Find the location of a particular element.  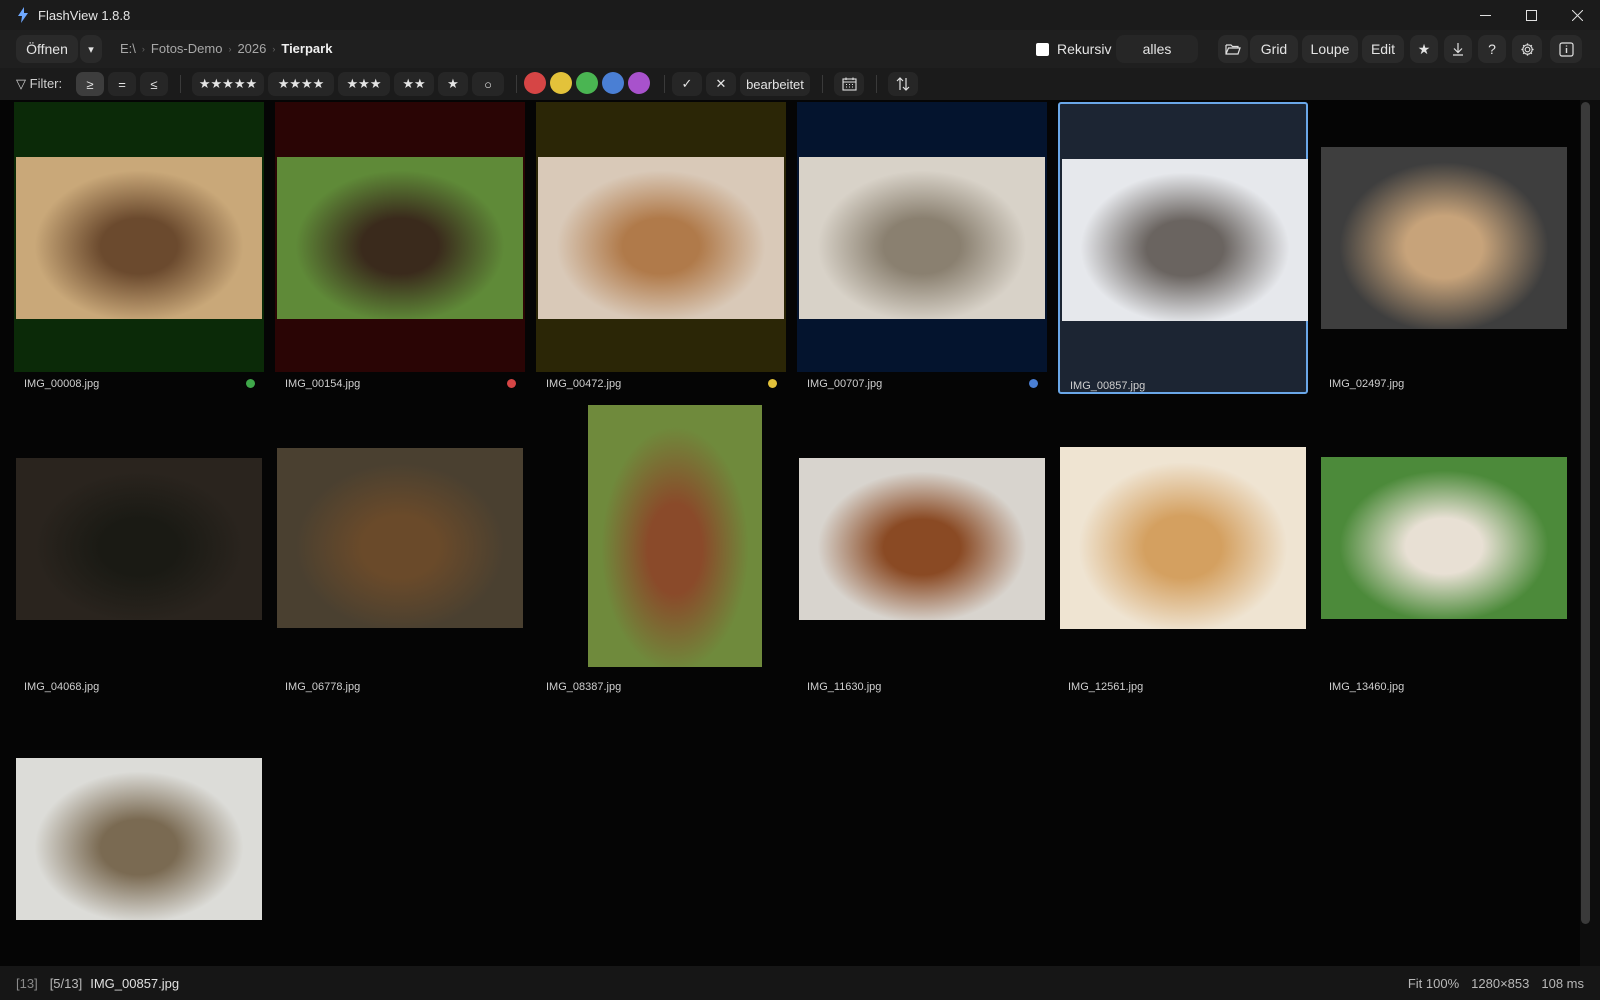

filter-lte-button: ≤ is located at coordinates (154, 84).